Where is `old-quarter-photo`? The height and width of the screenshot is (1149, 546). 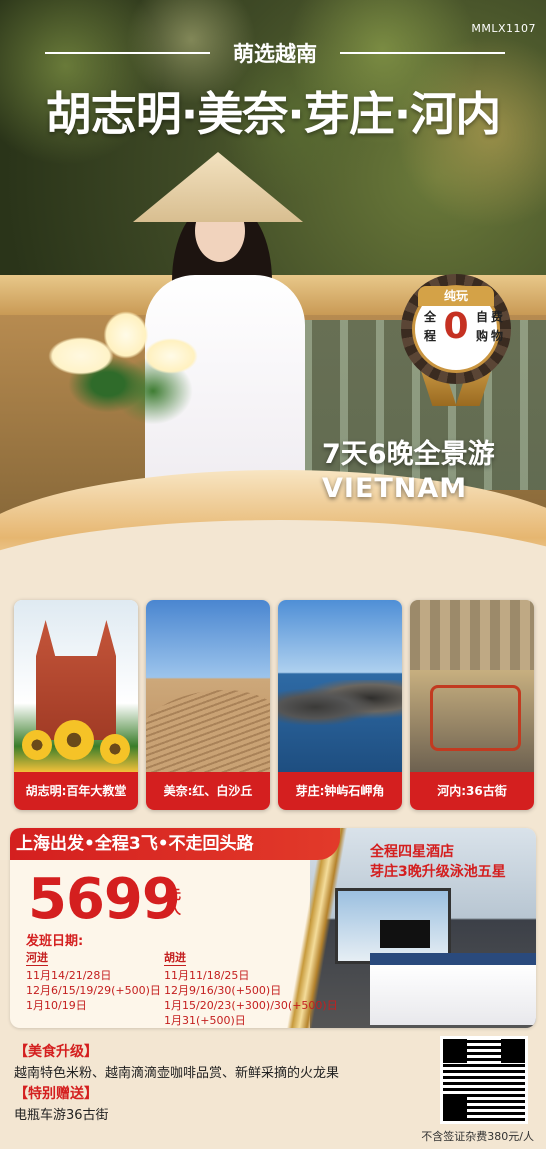 old-quarter-photo is located at coordinates (472, 686).